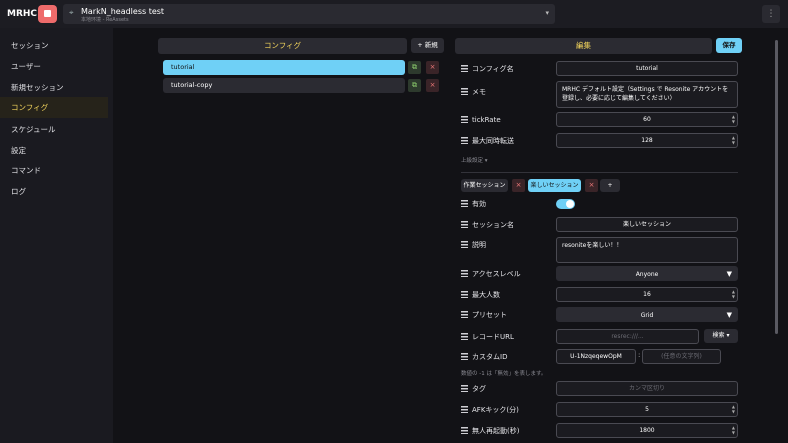  I want to click on enabled-toggle, so click(565, 204).